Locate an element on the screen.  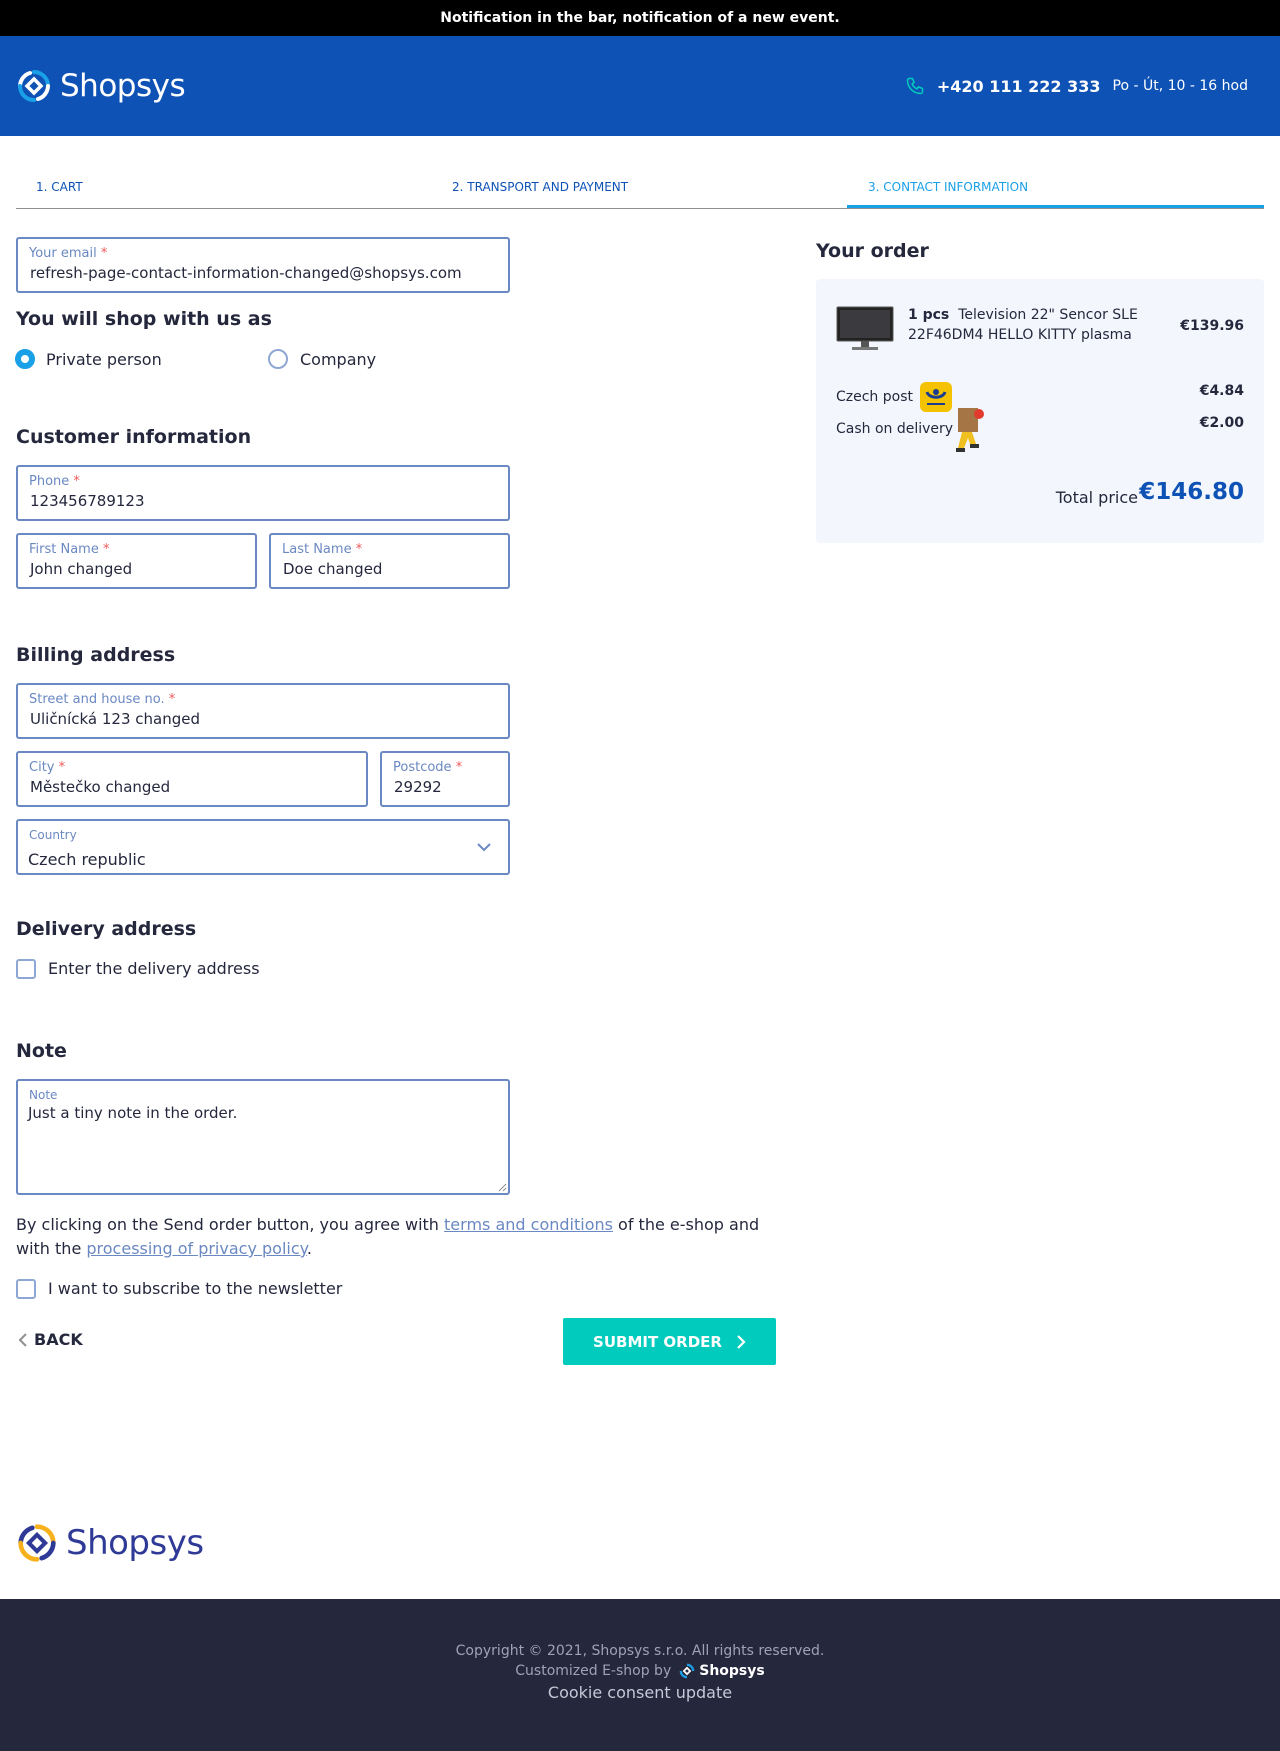
transport-label: Czech post is located at coordinates (874, 397).